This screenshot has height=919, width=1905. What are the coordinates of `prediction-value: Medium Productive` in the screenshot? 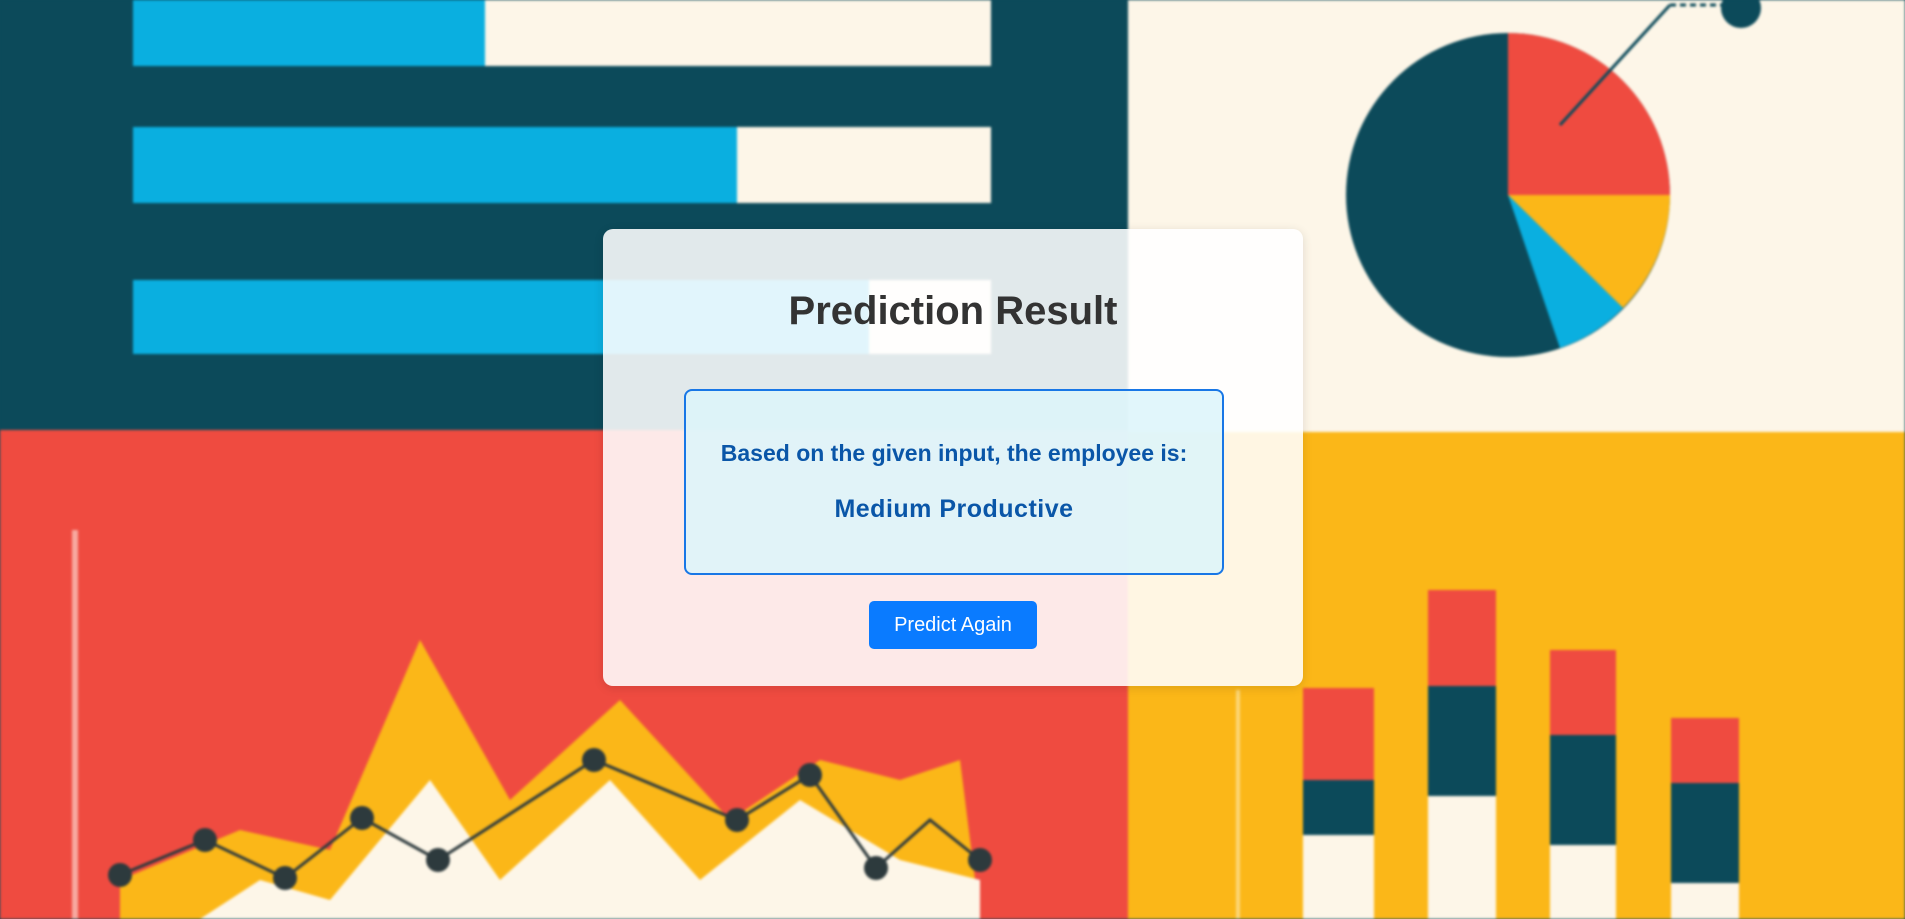 It's located at (954, 509).